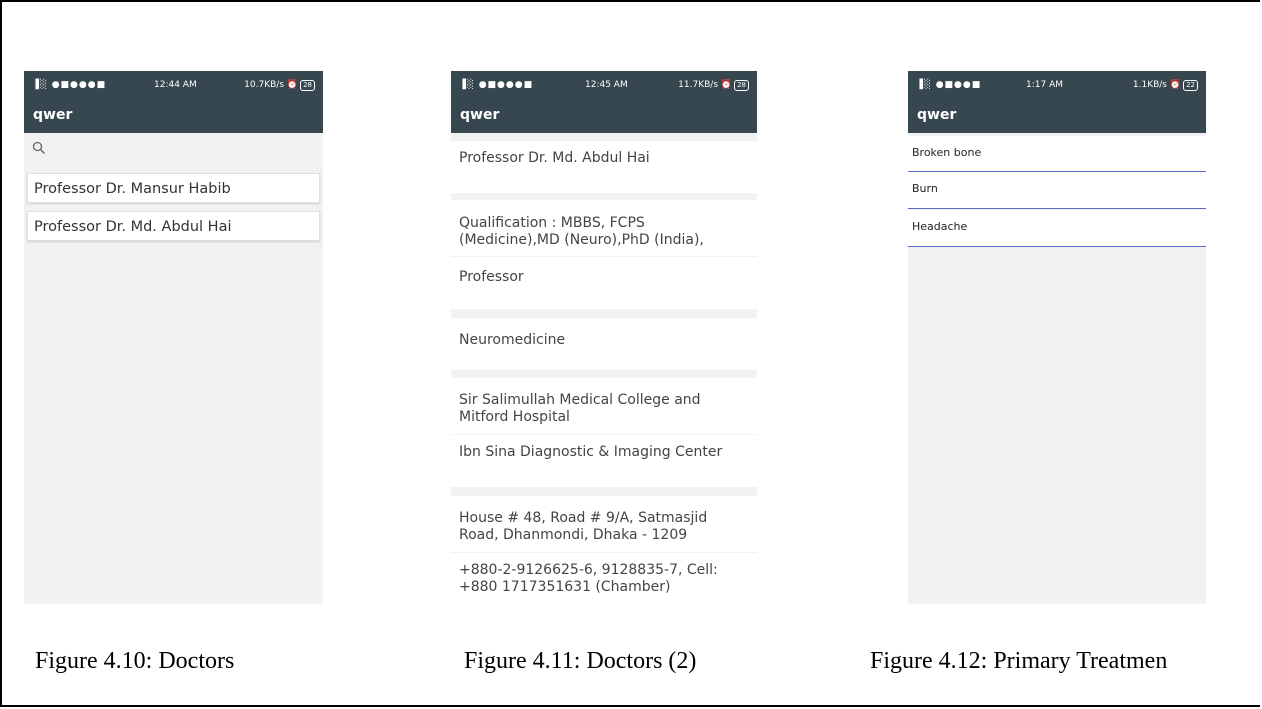 The width and height of the screenshot is (1262, 709). What do you see at coordinates (604, 461) in the screenshot?
I see `doctor-chamber: Ibn Sina Diagnostic & Imaging Center` at bounding box center [604, 461].